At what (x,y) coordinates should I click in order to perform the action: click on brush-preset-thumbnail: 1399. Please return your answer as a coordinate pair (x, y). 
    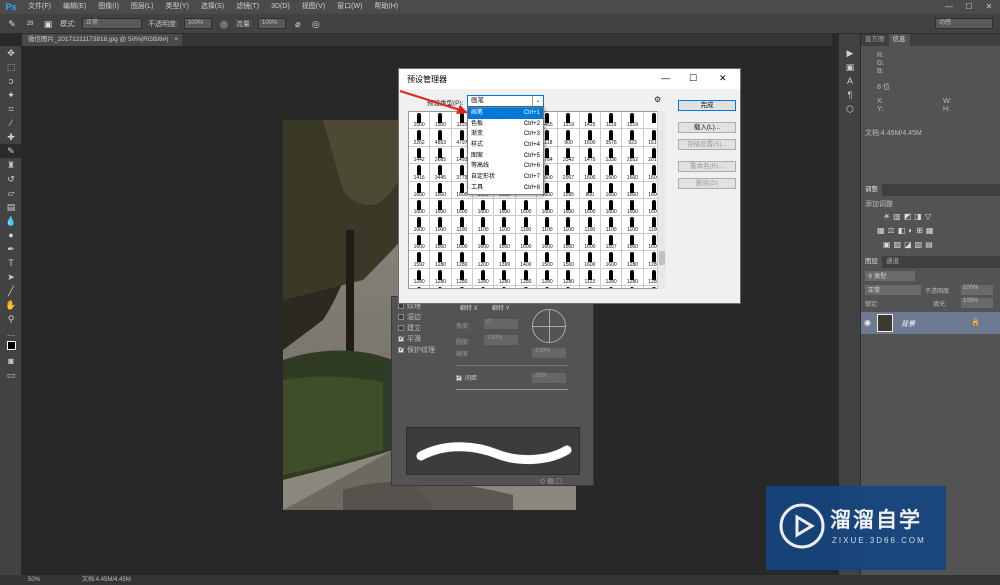
    Looking at the image, I should click on (505, 260).